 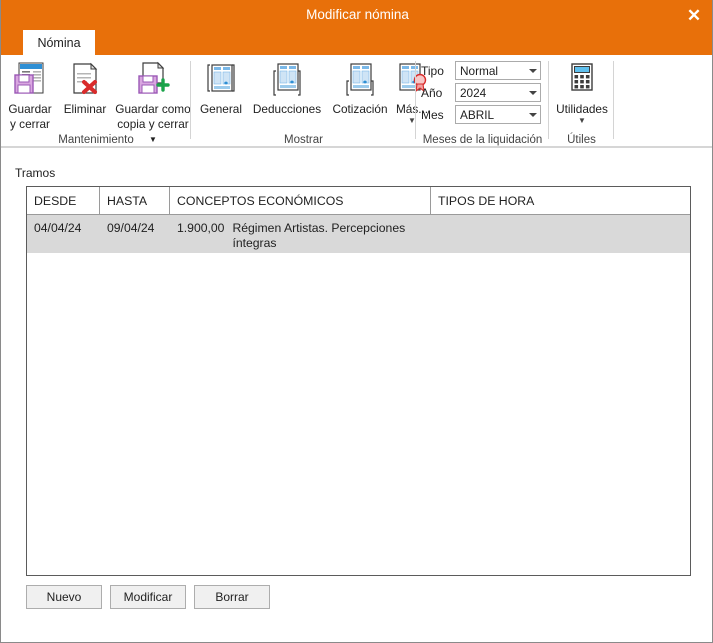 I want to click on field-row-ano: Año 2024, so click(x=481, y=92).